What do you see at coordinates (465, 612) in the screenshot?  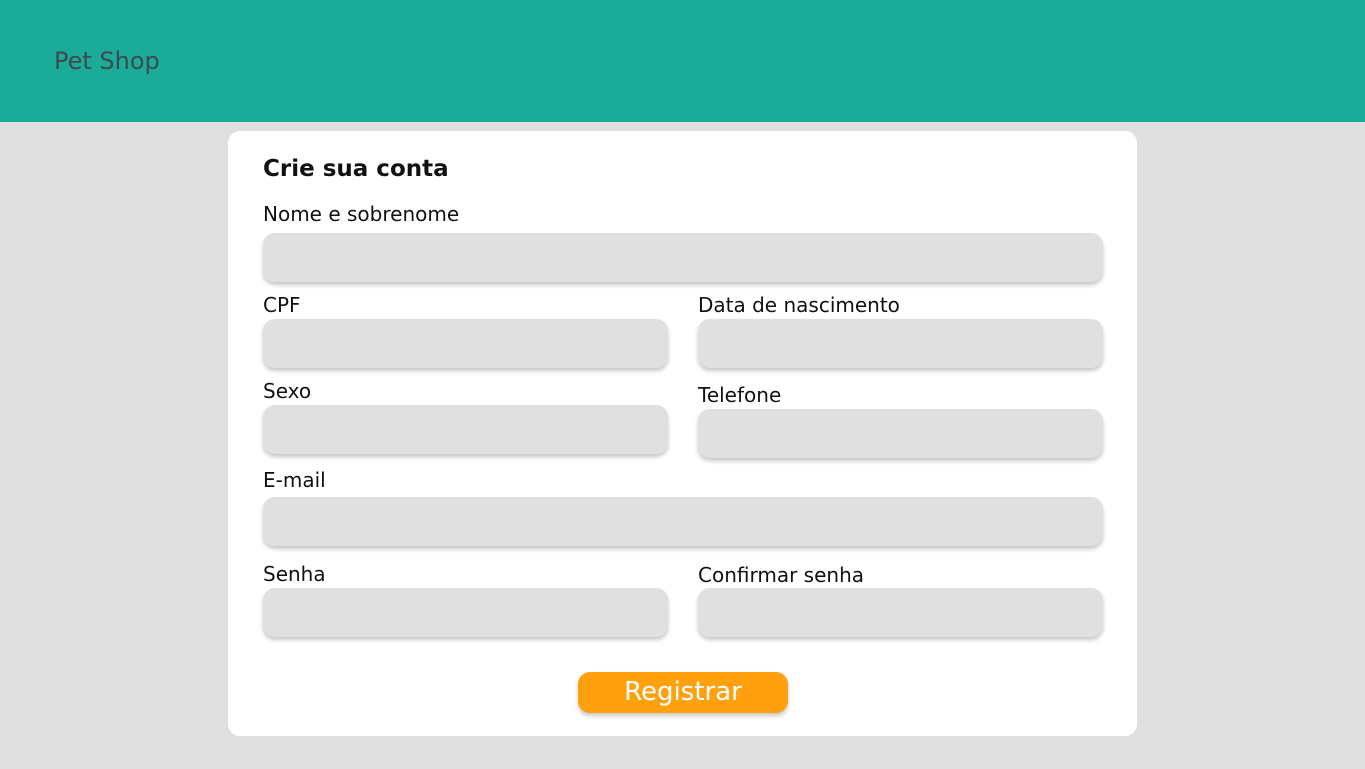 I see `password-input` at bounding box center [465, 612].